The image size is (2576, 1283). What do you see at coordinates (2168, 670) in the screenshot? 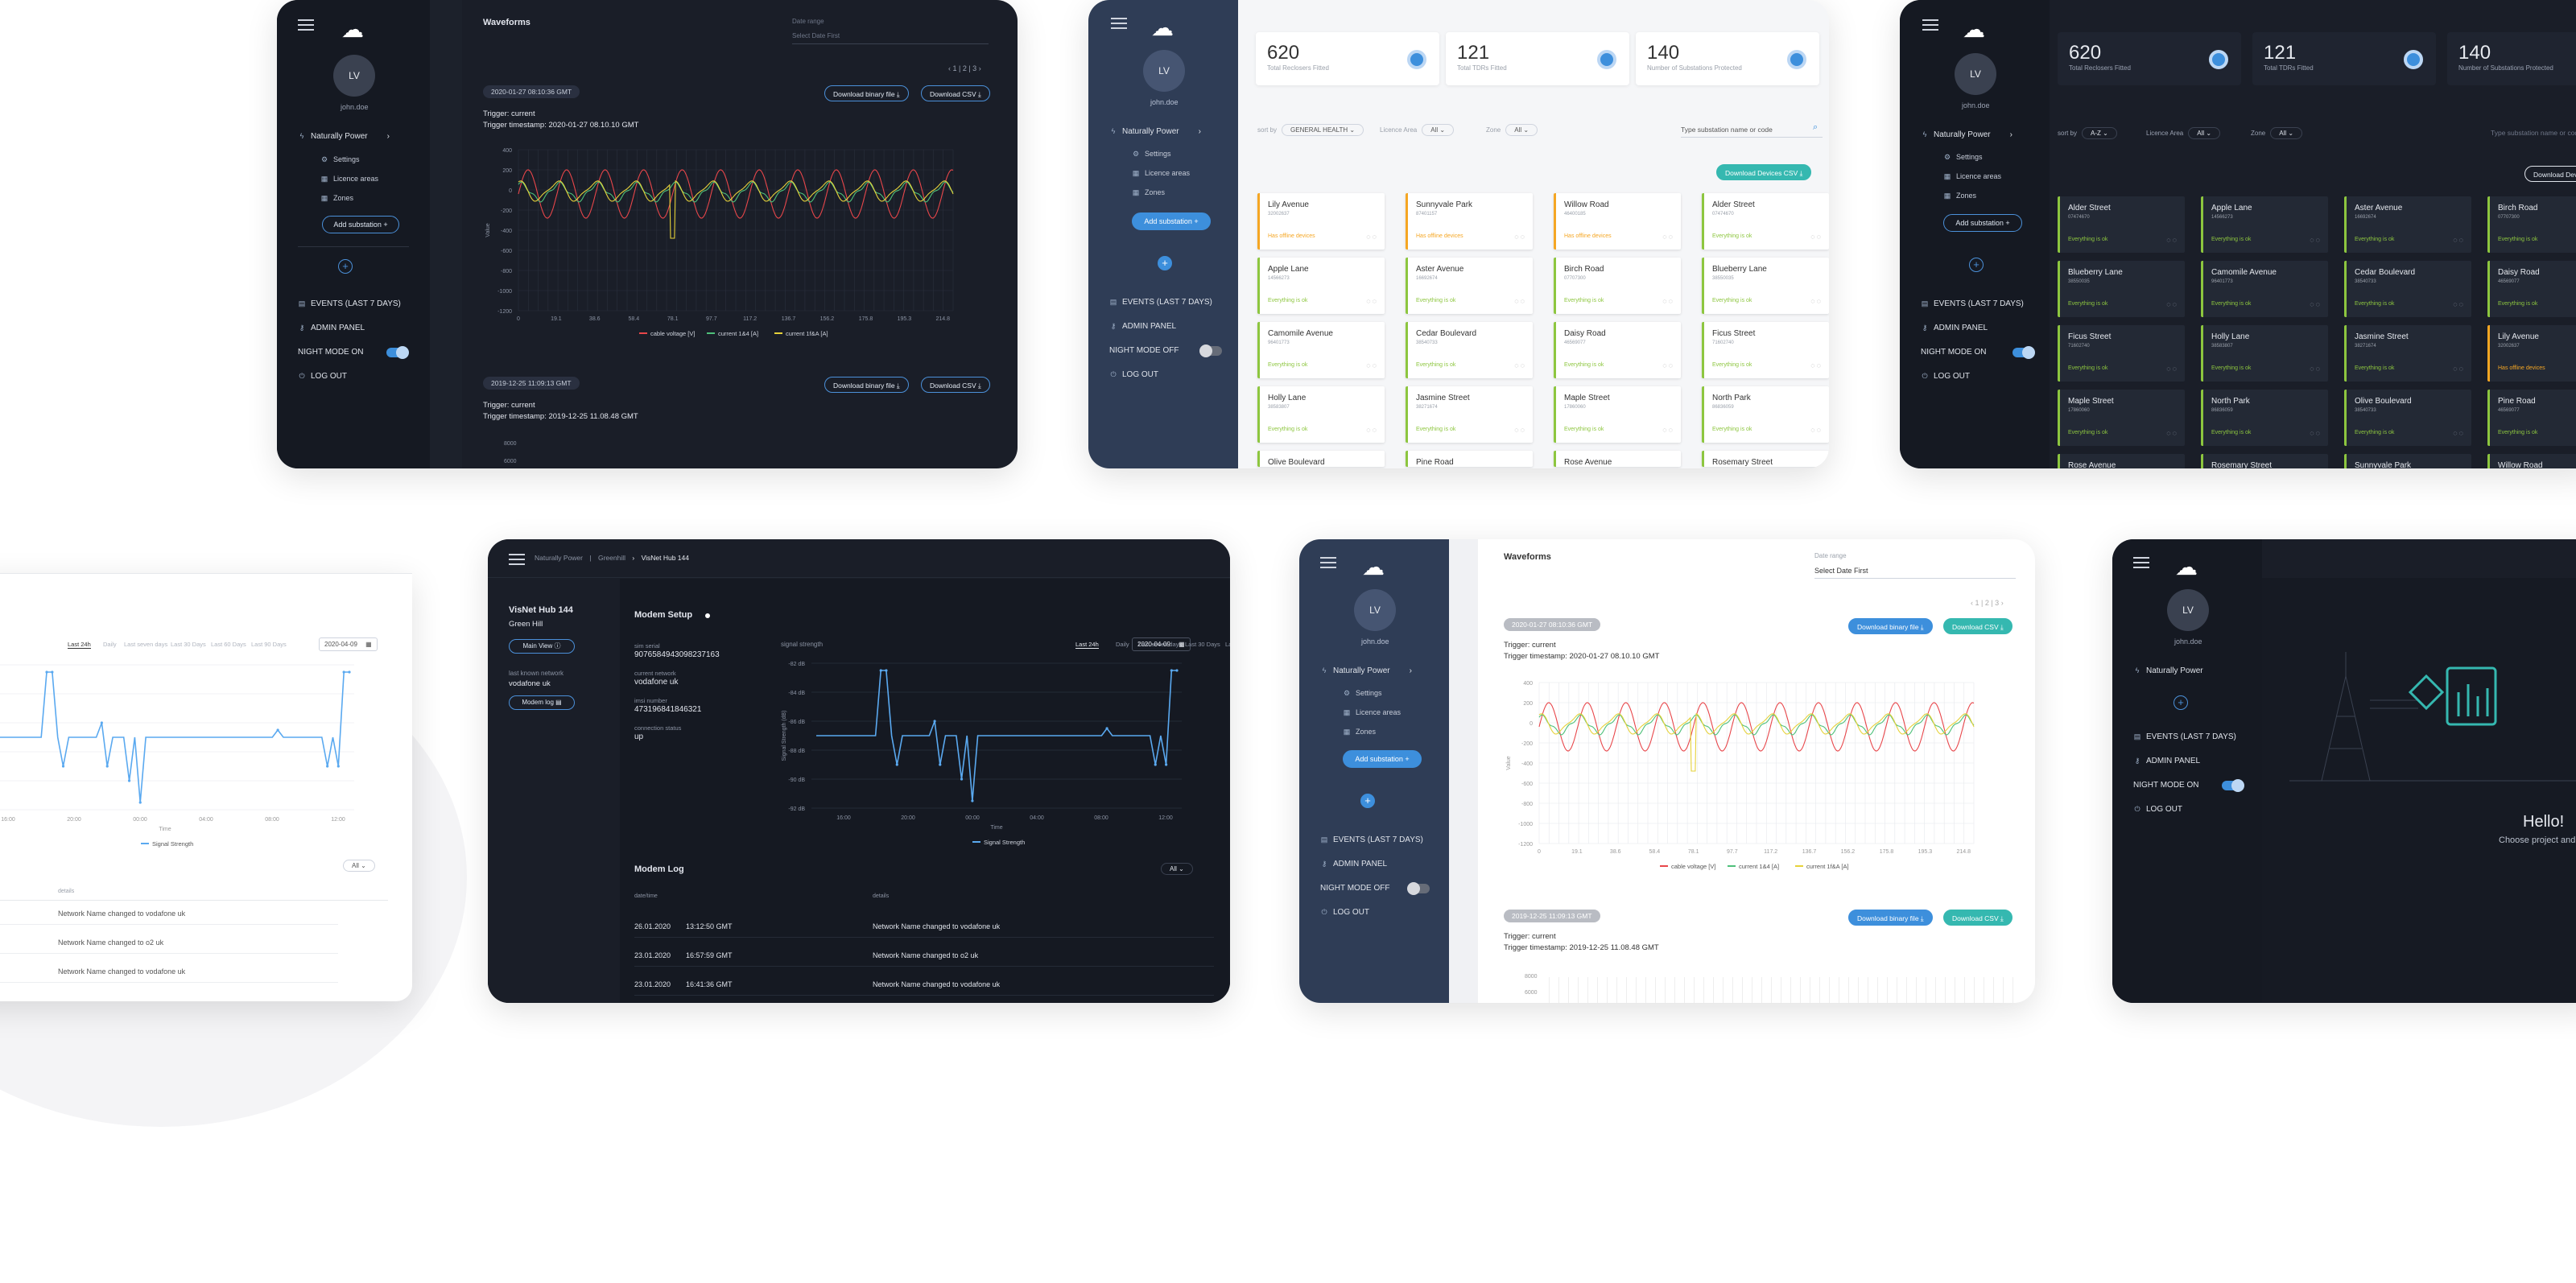
I see `nav-company: ϟ Naturally Power` at bounding box center [2168, 670].